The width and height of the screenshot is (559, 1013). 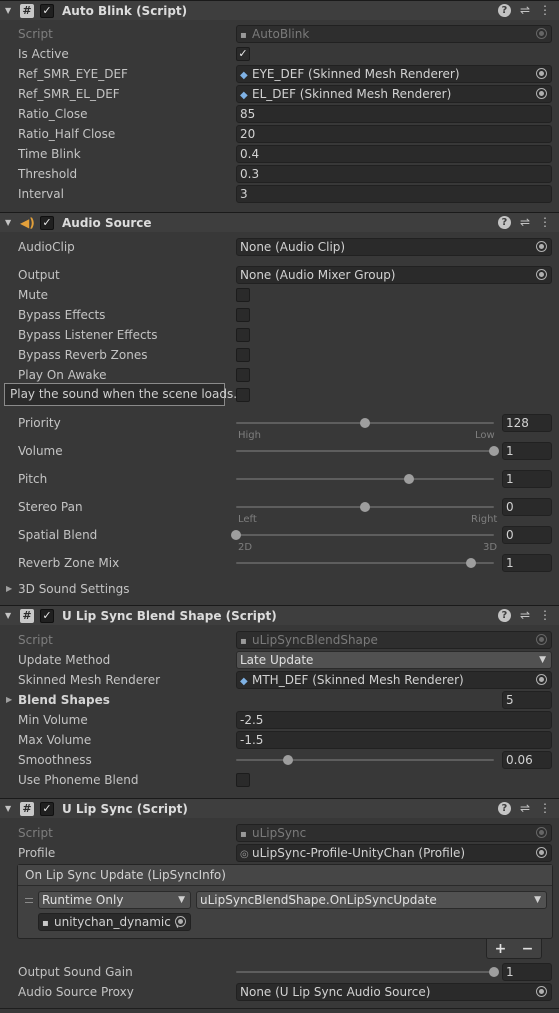 What do you see at coordinates (394, 194) in the screenshot?
I see `interval-input: 3` at bounding box center [394, 194].